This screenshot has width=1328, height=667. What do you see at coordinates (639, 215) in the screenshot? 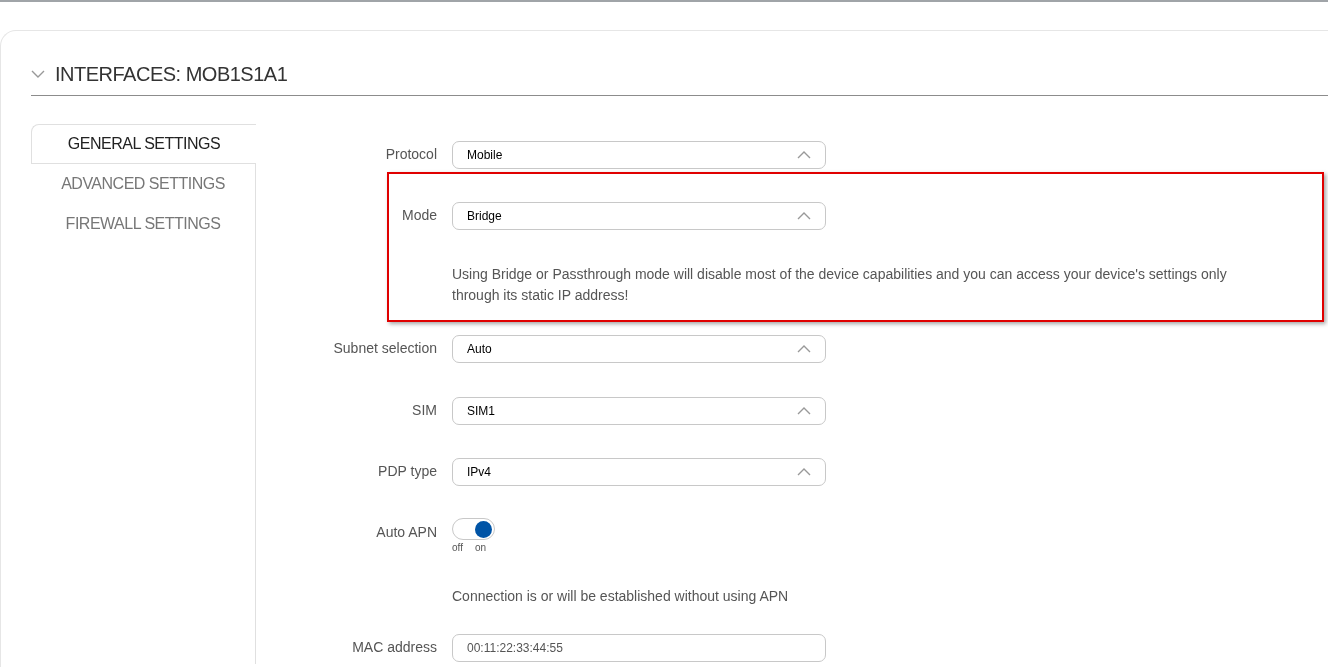
I see `select-dropdown: Bridge` at bounding box center [639, 215].